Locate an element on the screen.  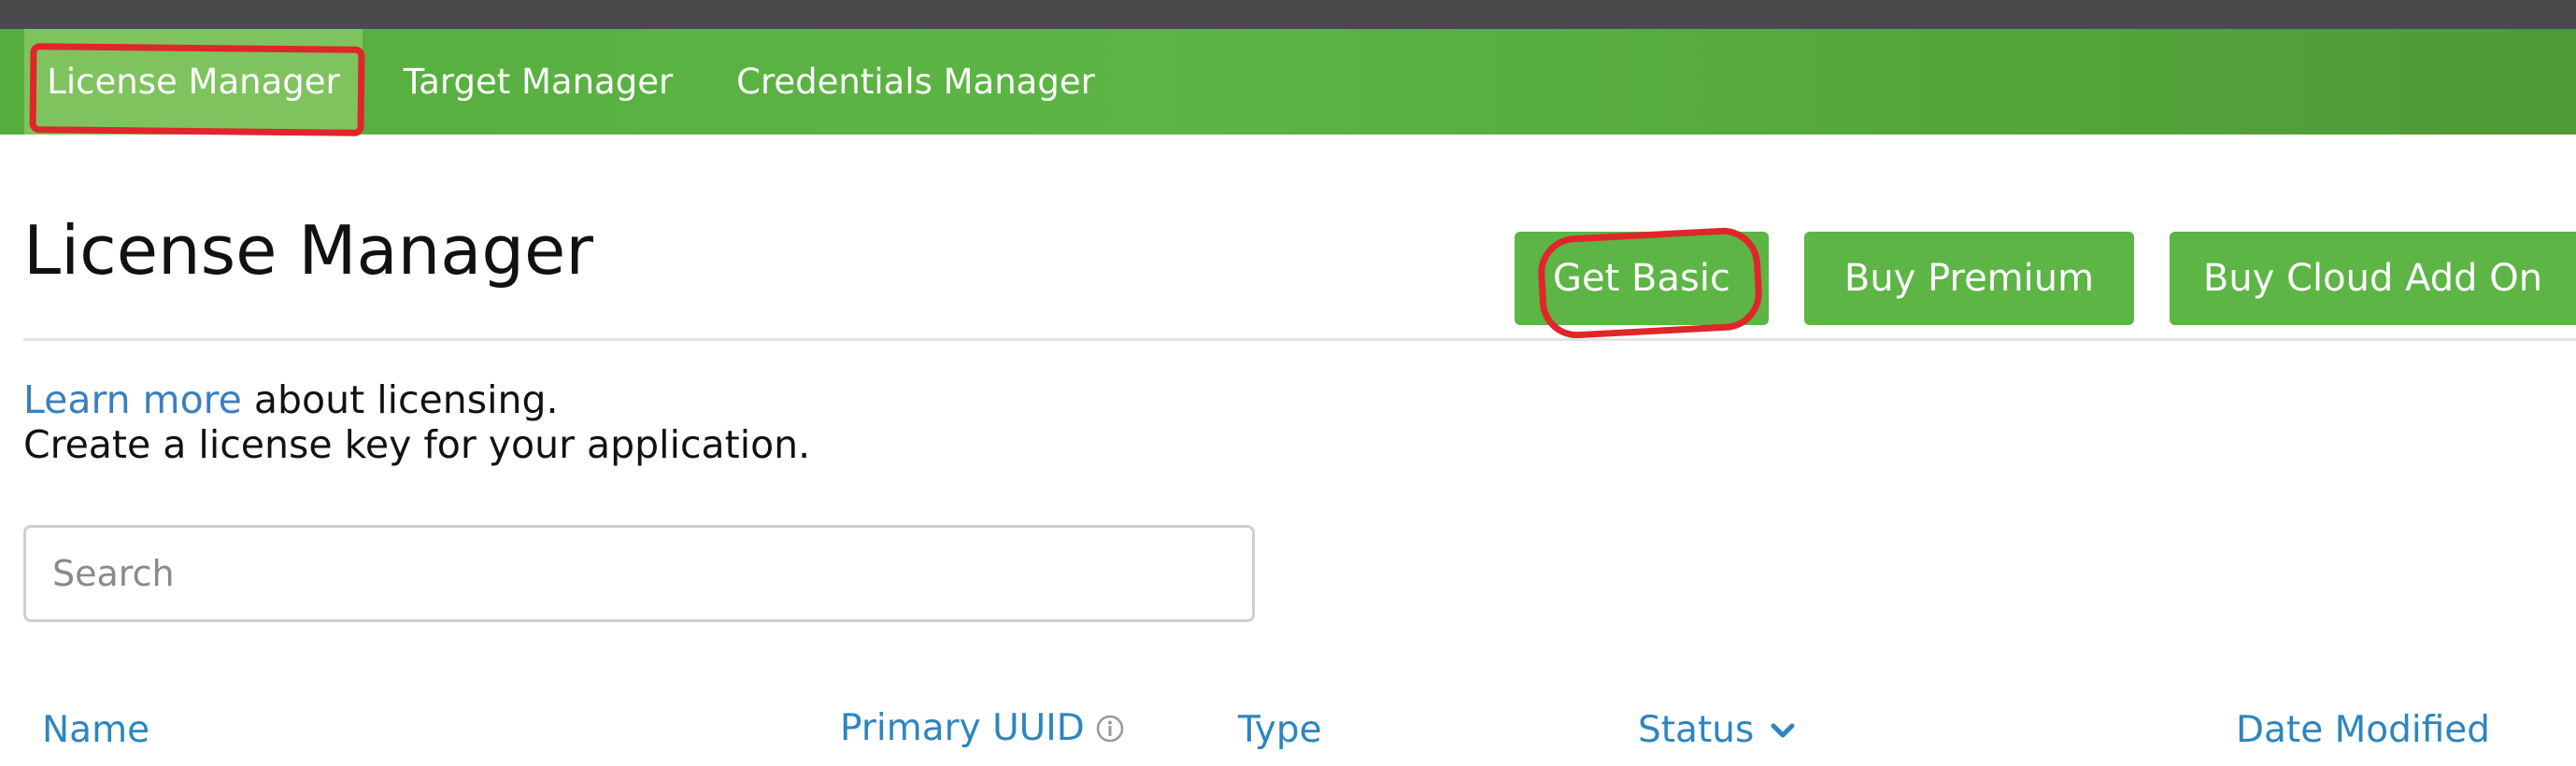
column-header-label: Primary UUID is located at coordinates (963, 728).